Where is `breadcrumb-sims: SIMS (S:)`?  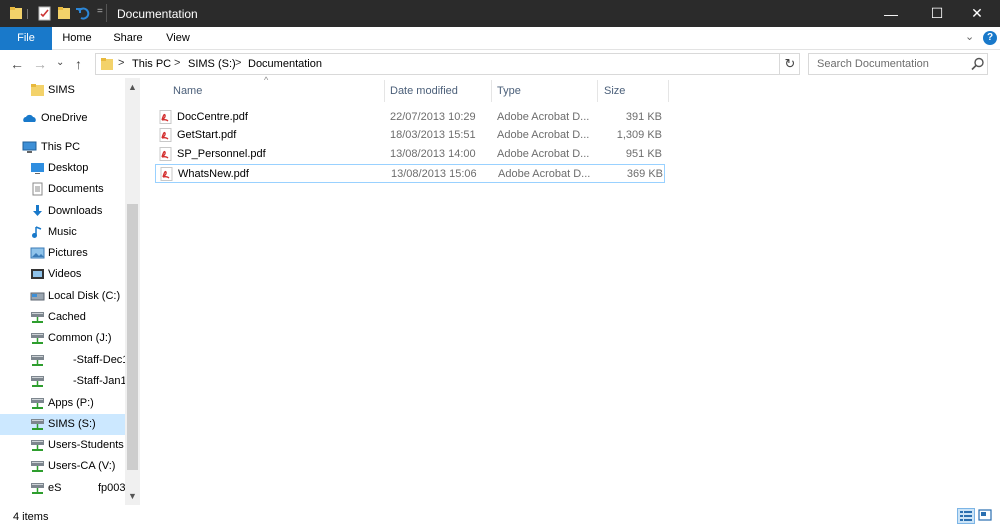
breadcrumb-sims: SIMS (S:) is located at coordinates (212, 64).